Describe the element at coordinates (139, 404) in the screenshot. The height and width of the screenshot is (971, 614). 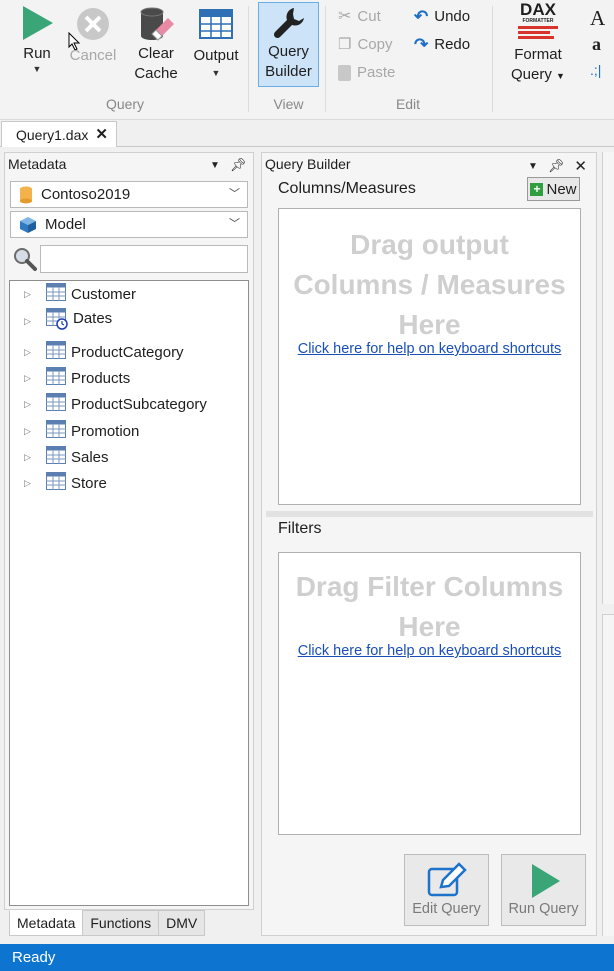
I see `tree-item-label: ProductSubcategory` at that location.